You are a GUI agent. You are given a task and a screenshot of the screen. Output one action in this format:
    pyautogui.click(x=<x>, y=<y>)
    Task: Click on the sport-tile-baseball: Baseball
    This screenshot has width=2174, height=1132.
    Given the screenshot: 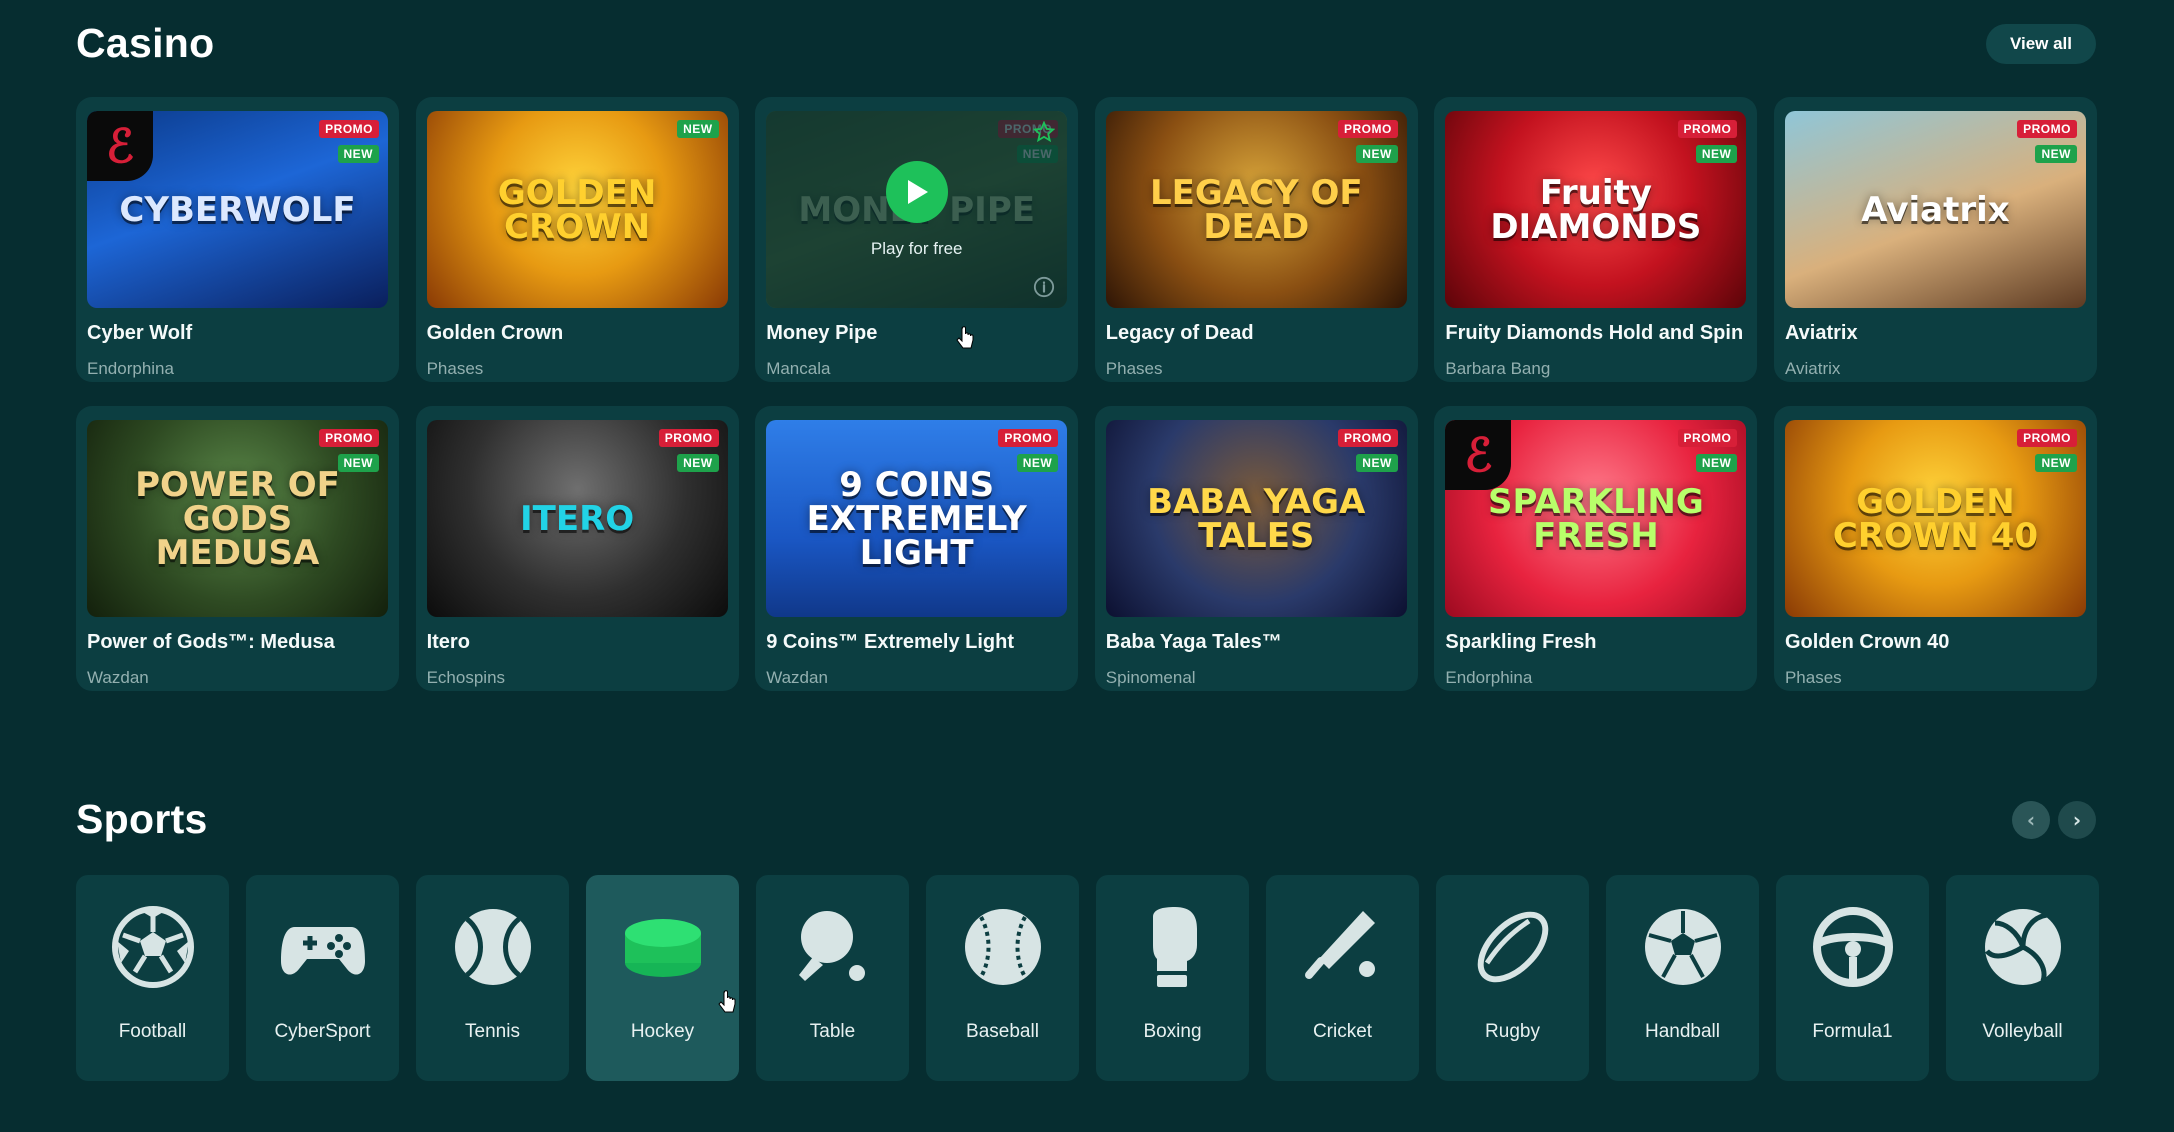 What is the action you would take?
    pyautogui.click(x=1002, y=978)
    